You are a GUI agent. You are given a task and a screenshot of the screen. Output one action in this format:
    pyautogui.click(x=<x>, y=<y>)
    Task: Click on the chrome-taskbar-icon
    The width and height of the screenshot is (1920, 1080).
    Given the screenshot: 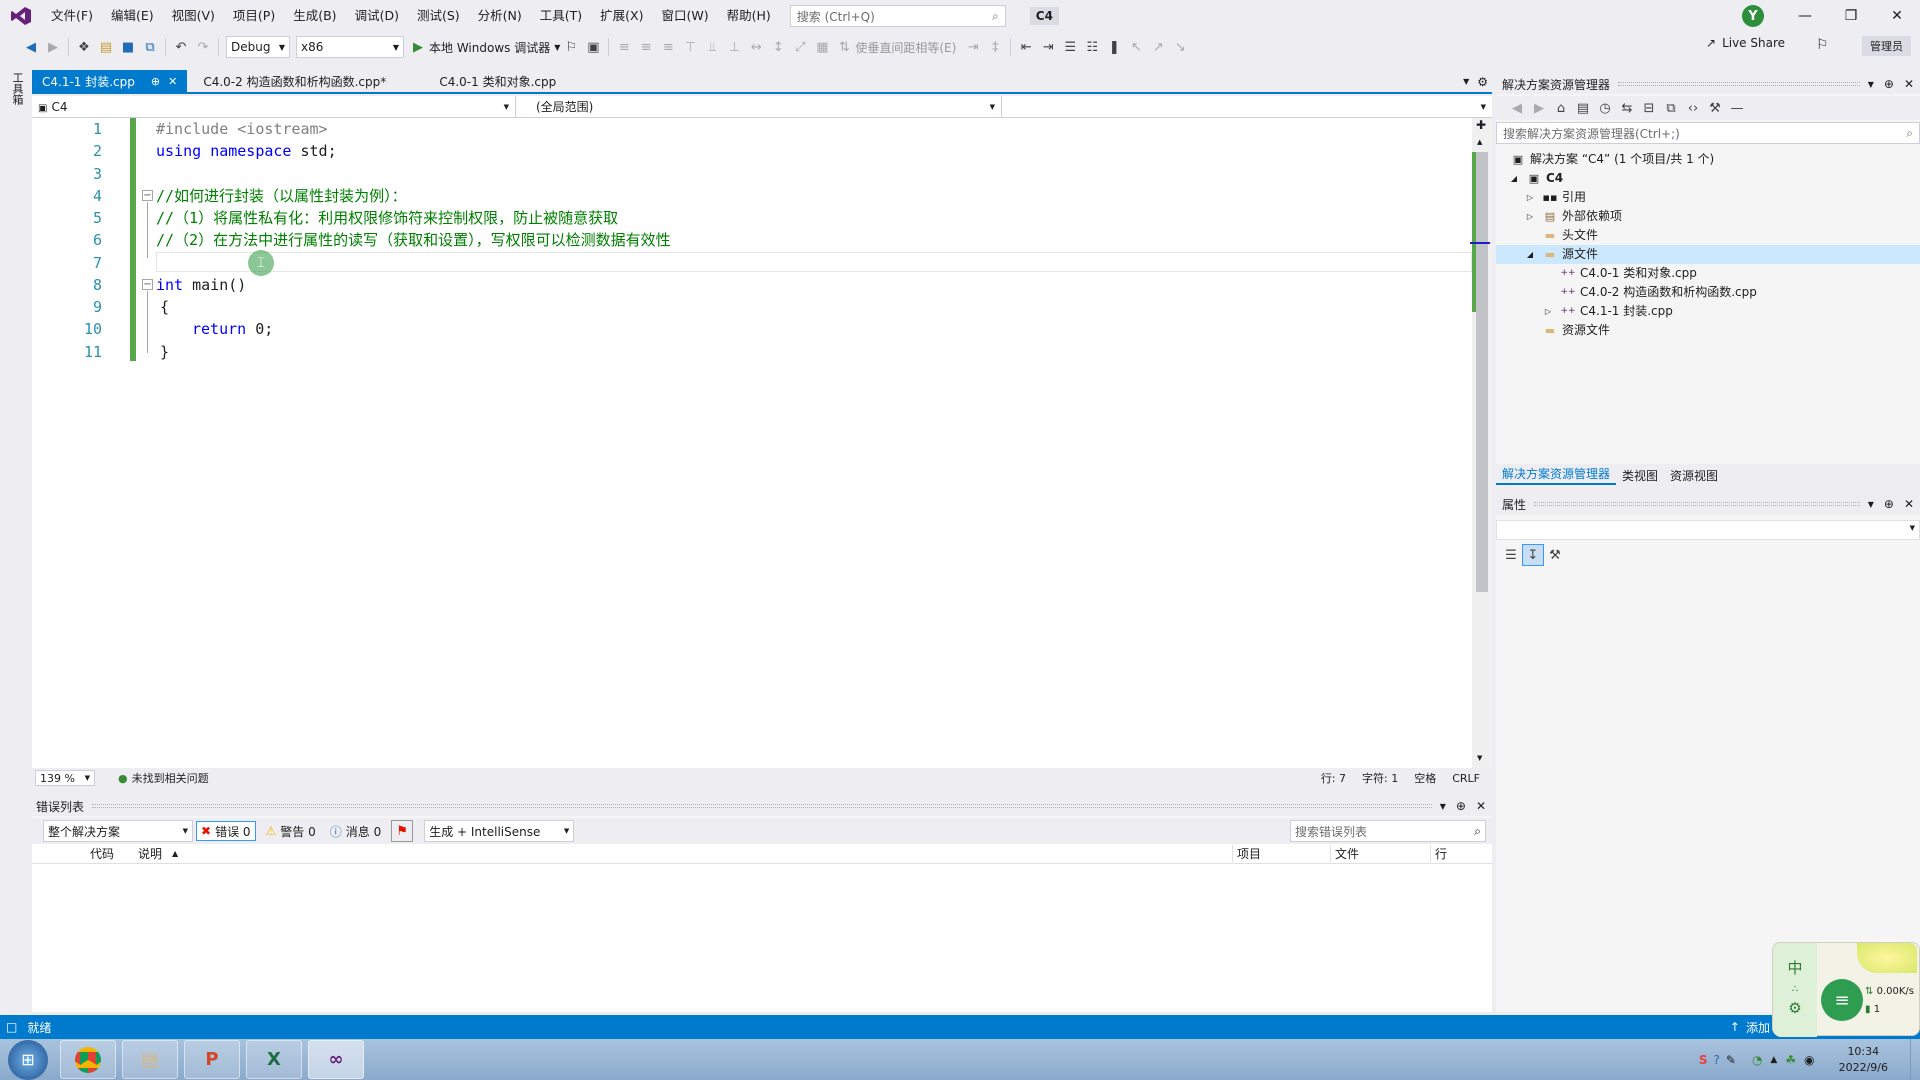 What is the action you would take?
    pyautogui.click(x=88, y=1059)
    